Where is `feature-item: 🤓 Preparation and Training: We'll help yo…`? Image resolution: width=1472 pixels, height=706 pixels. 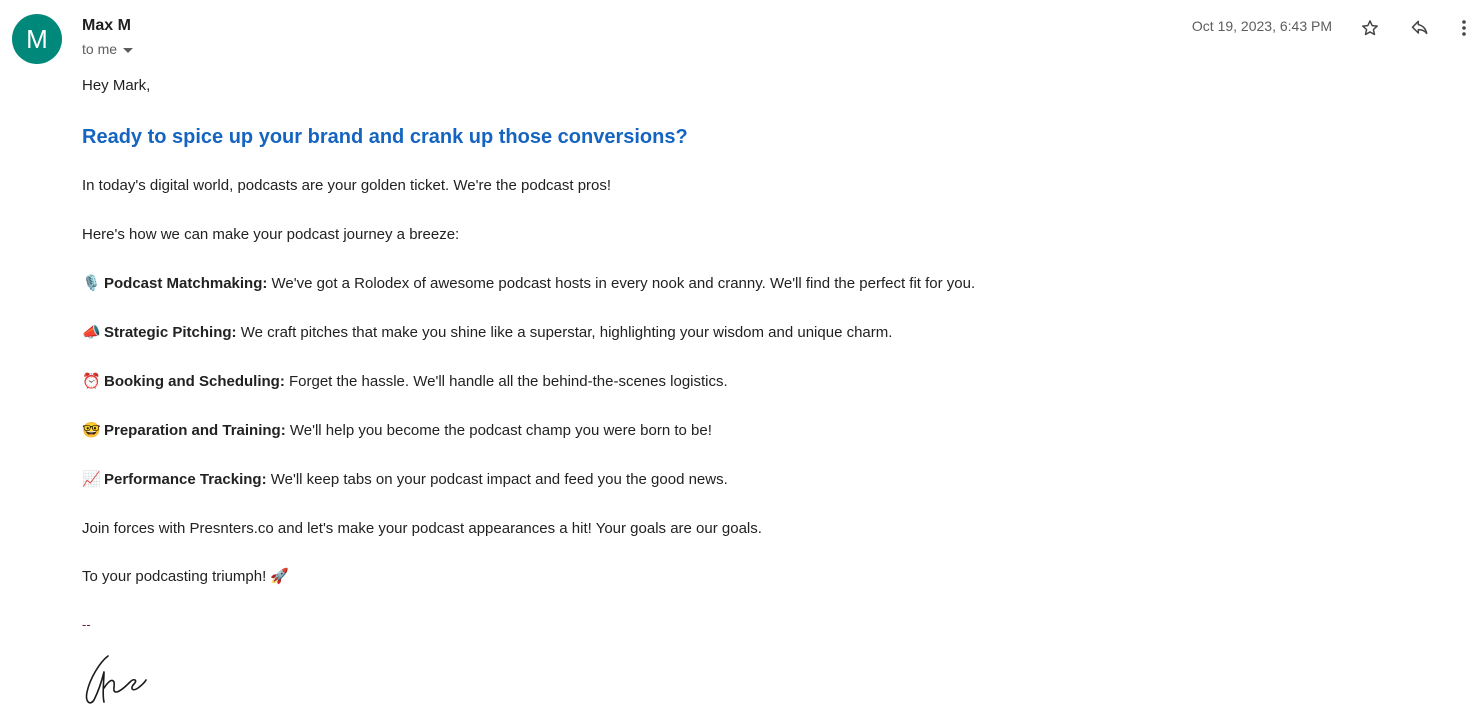 feature-item: 🤓 Preparation and Training: We'll help yo… is located at coordinates (732, 431).